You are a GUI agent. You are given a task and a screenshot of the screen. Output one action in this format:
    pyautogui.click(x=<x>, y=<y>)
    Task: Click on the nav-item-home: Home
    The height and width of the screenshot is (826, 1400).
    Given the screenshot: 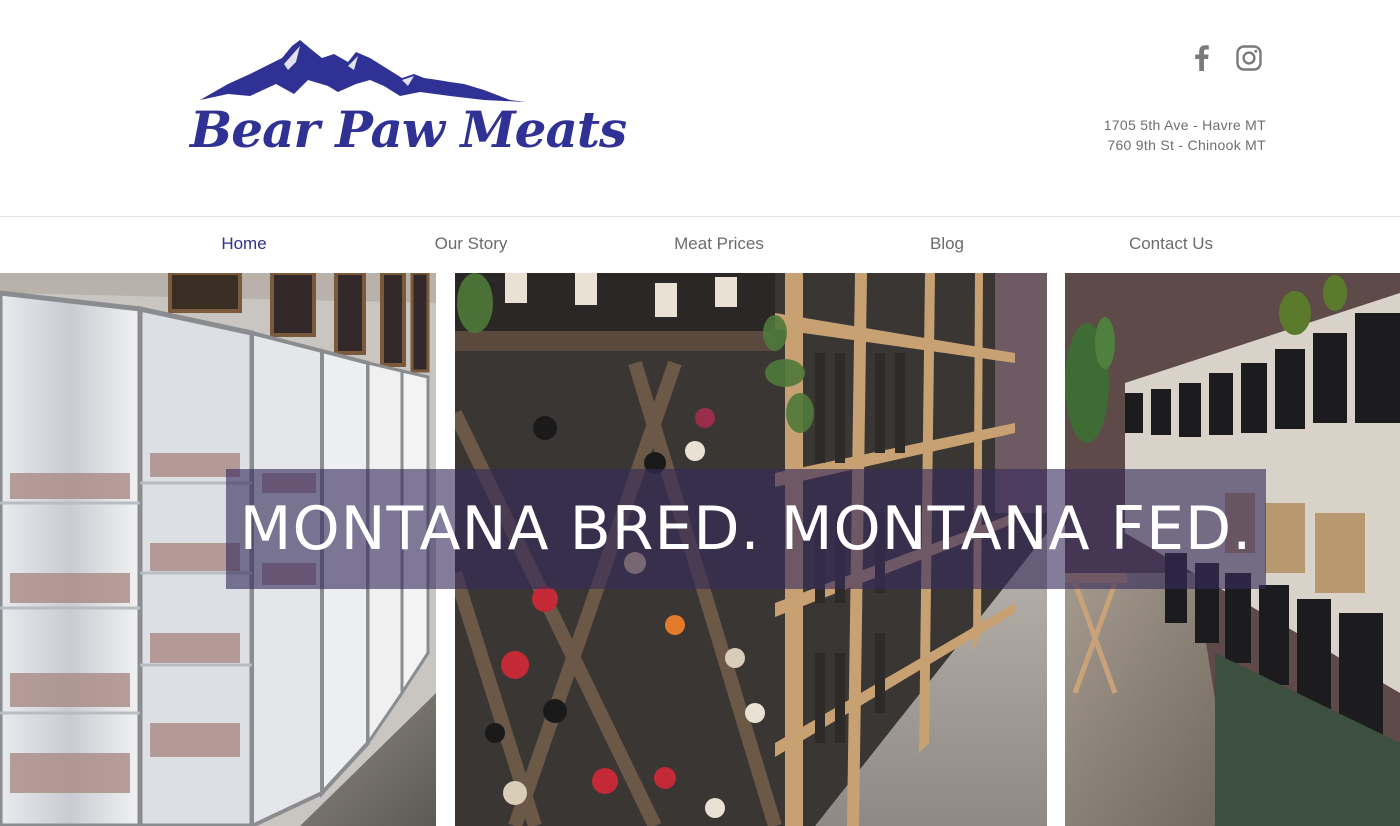 What is the action you would take?
    pyautogui.click(x=243, y=245)
    